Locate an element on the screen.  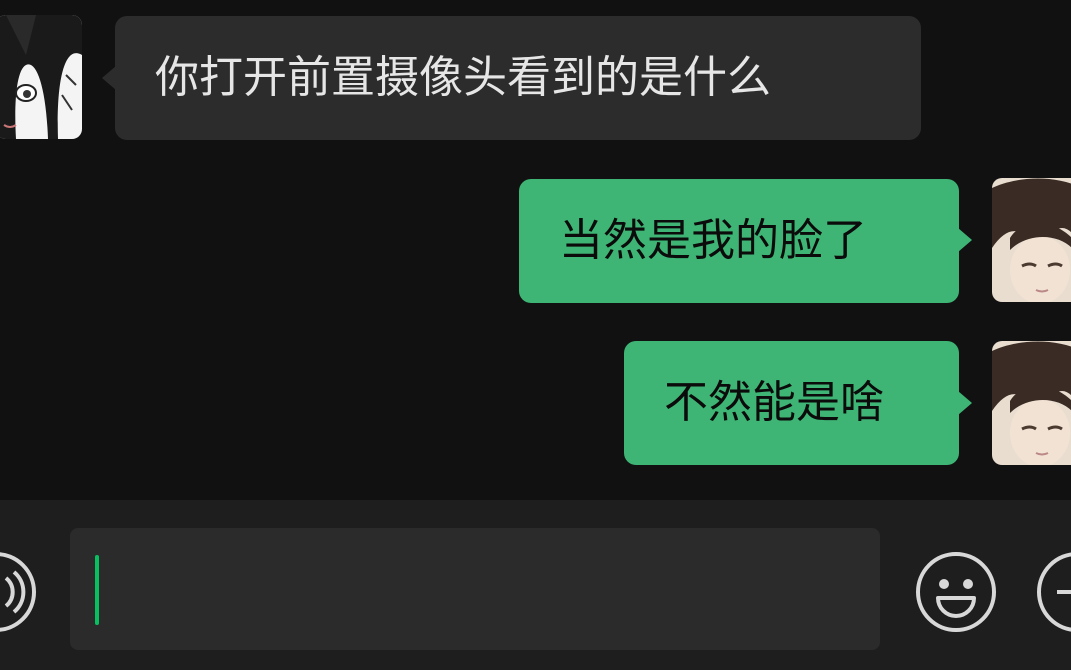
anime-girl-avatar-image is located at coordinates (41, 77).